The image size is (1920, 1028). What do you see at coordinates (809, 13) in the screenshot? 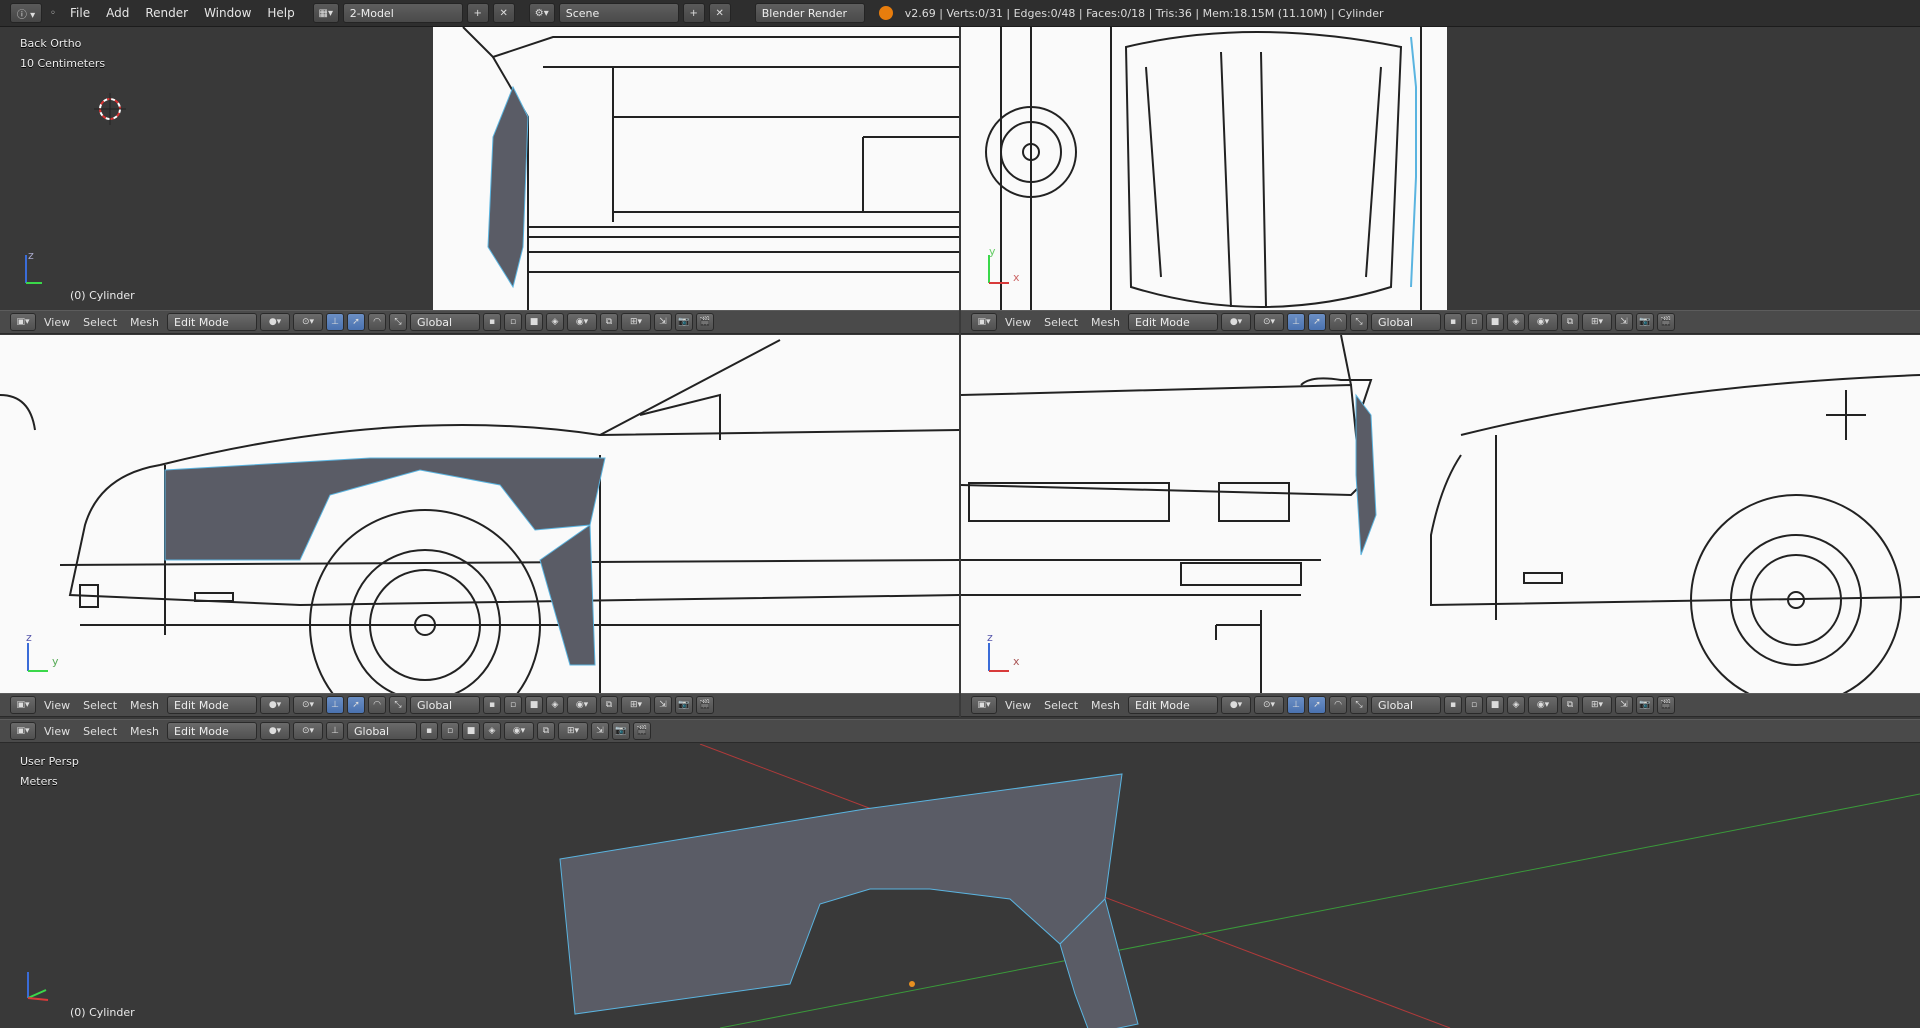
I see `render-engine-select: Blender Render` at bounding box center [809, 13].